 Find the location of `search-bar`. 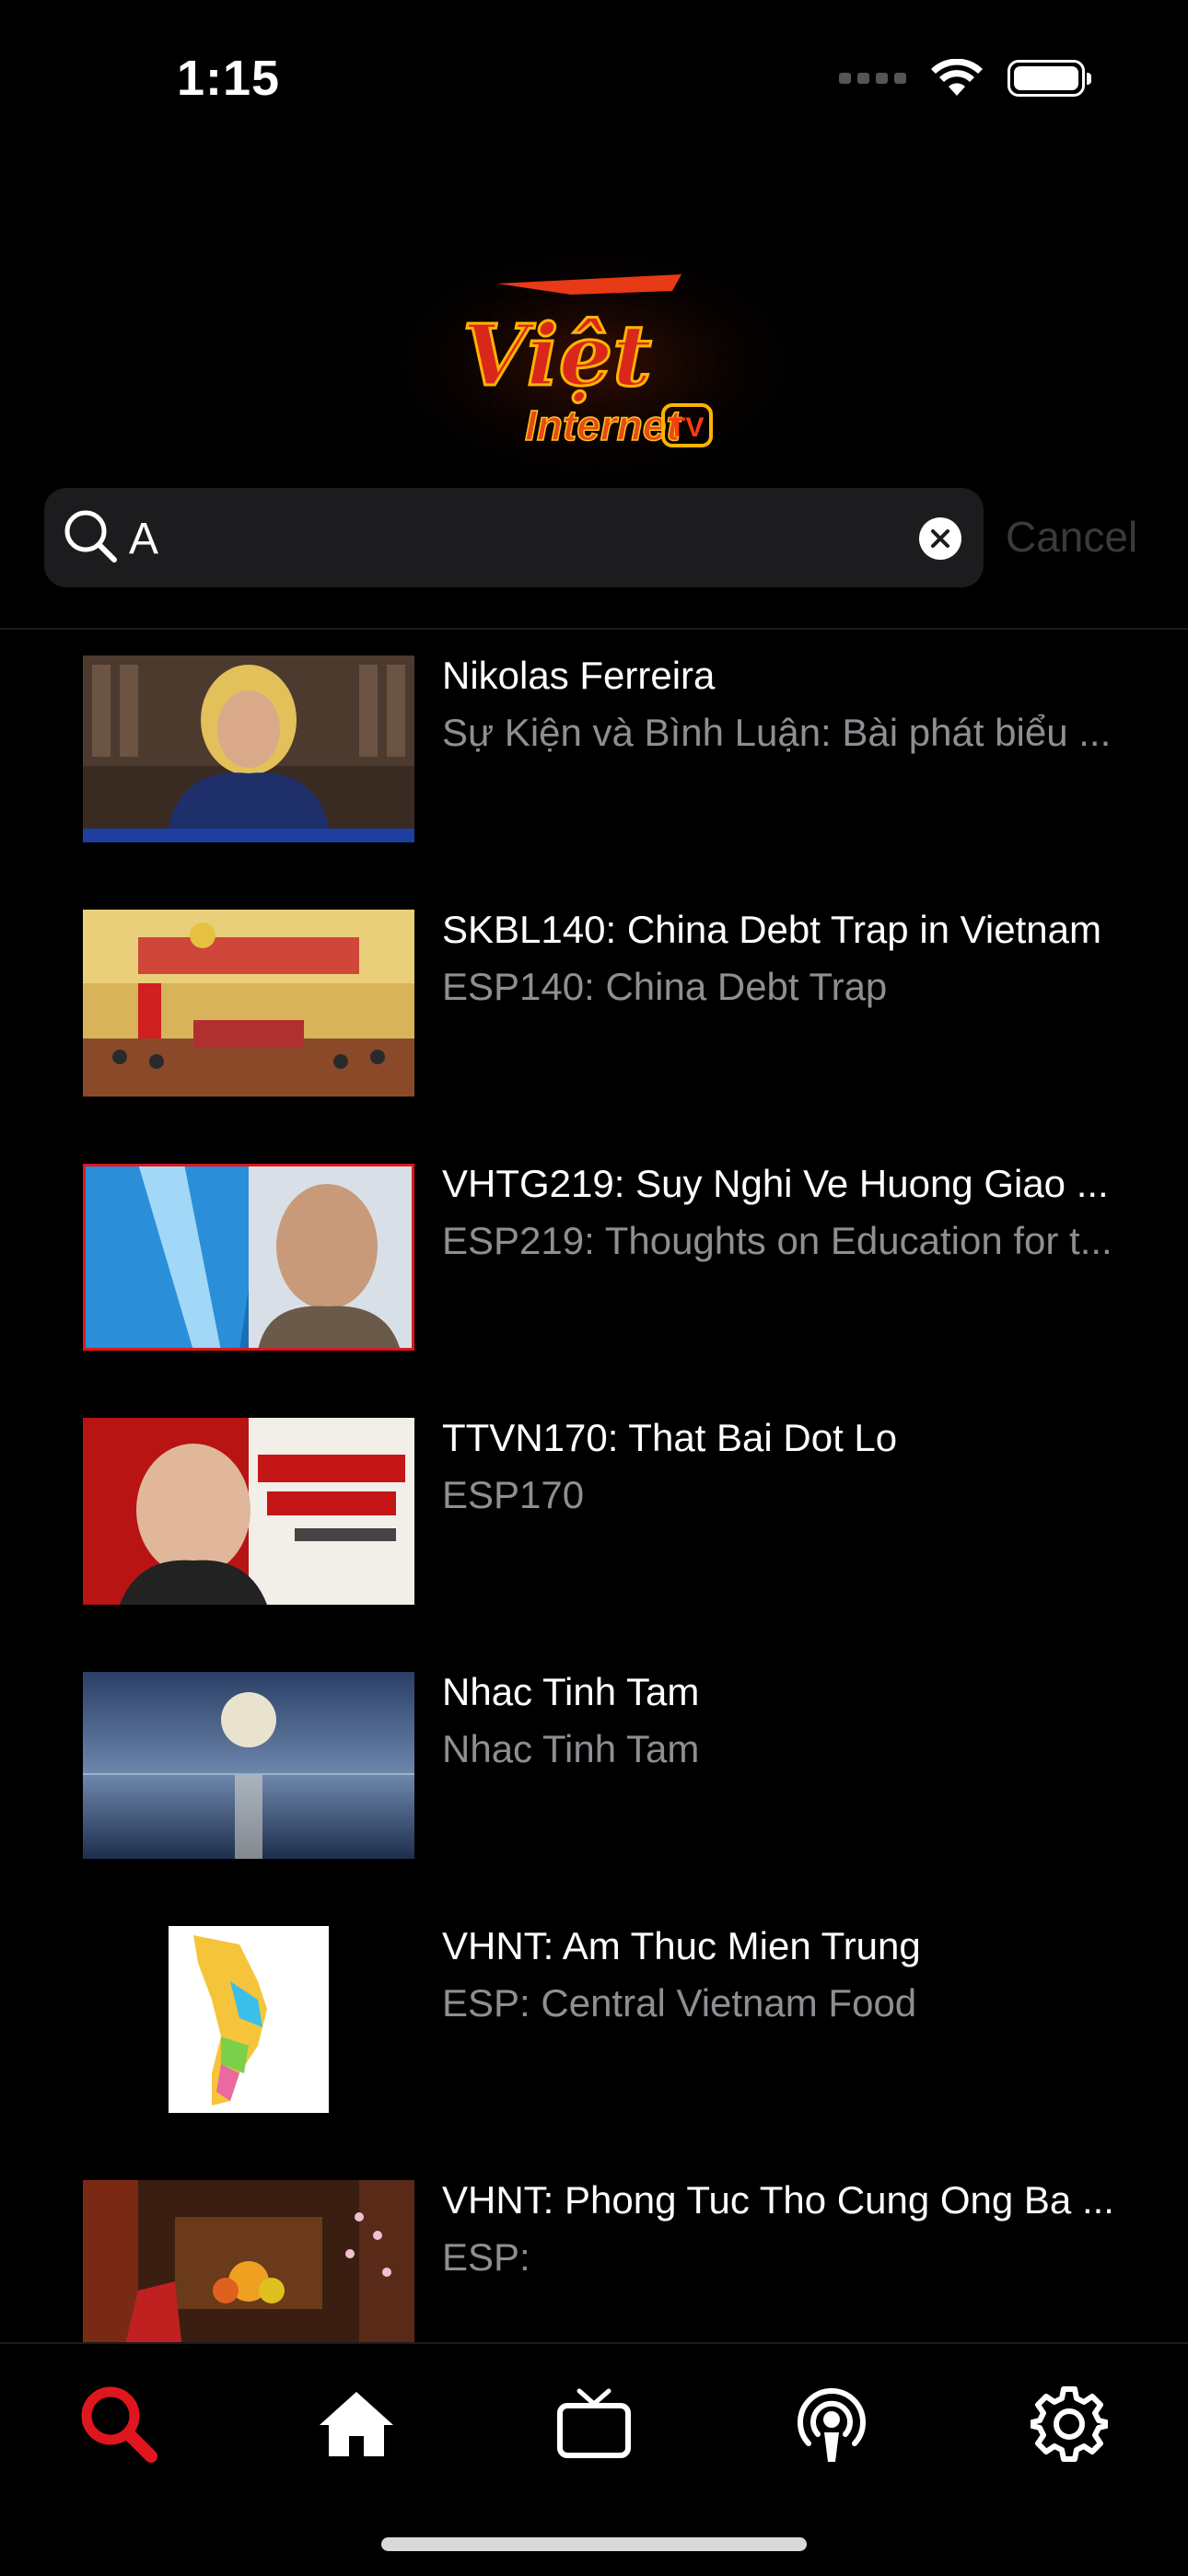

search-bar is located at coordinates (514, 537).